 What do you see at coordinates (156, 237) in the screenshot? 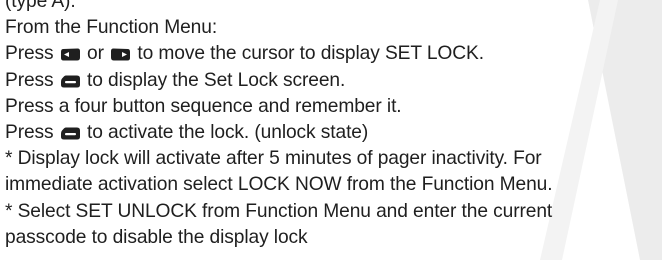
I see `note-line: passcode to disable the display lock` at bounding box center [156, 237].